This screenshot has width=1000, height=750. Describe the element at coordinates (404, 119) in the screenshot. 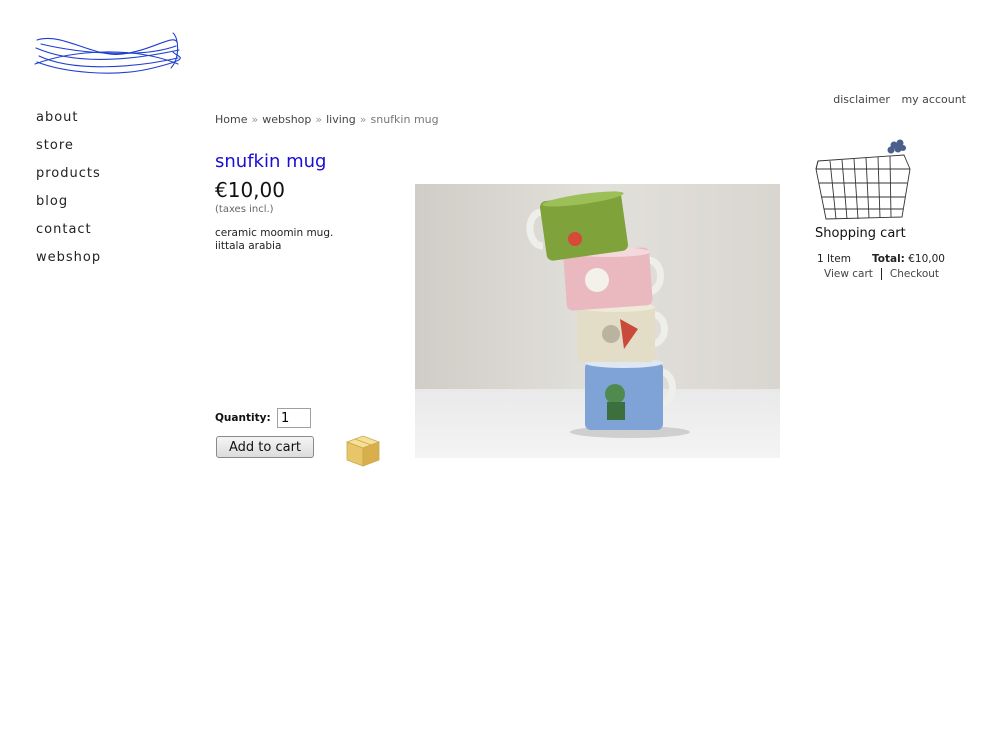

I see `breadcrumb-current: snufkin mug` at that location.